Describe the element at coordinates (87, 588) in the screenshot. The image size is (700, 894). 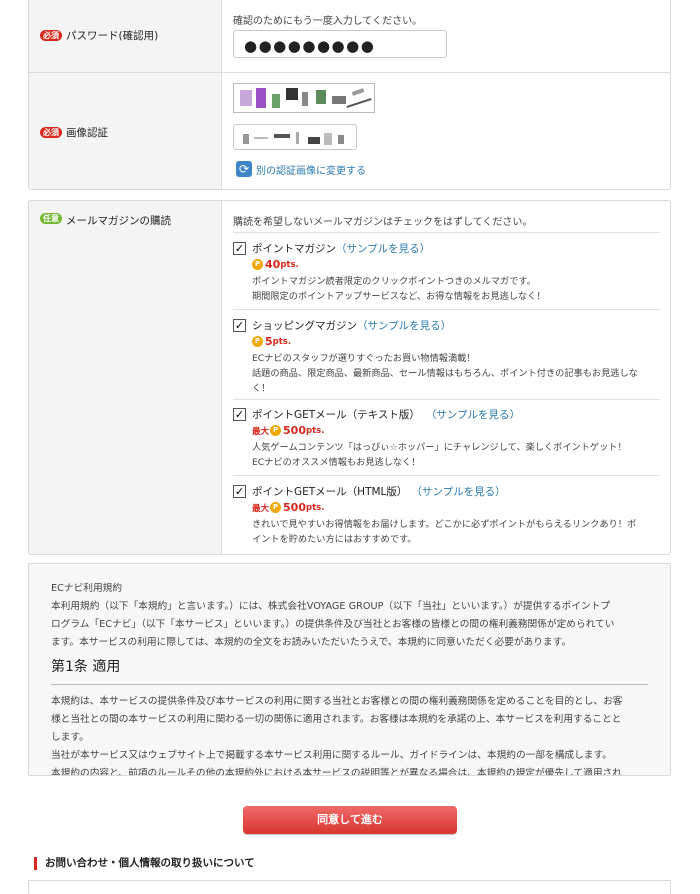
I see `terms-title: ECナビ利用規約` at that location.